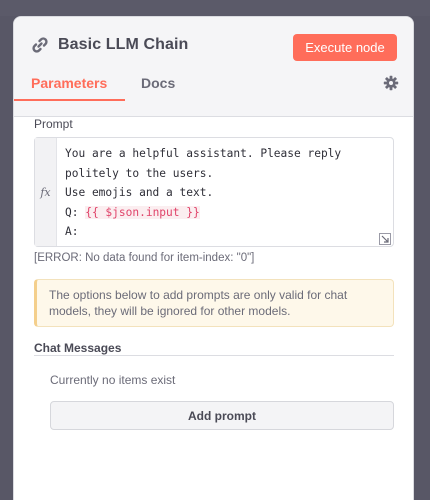 Image resolution: width=430 pixels, height=500 pixels. What do you see at coordinates (69, 100) in the screenshot?
I see `active-tab-indicator` at bounding box center [69, 100].